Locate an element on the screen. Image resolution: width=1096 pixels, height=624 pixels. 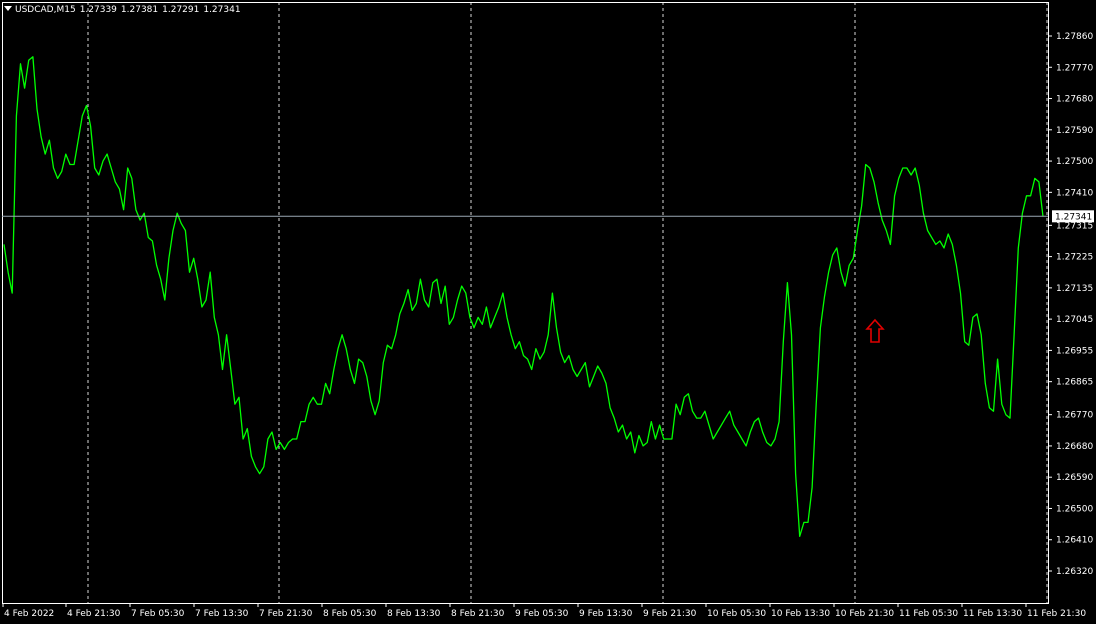
x-tick-label: 7 Feb 05:30 is located at coordinates (158, 614).